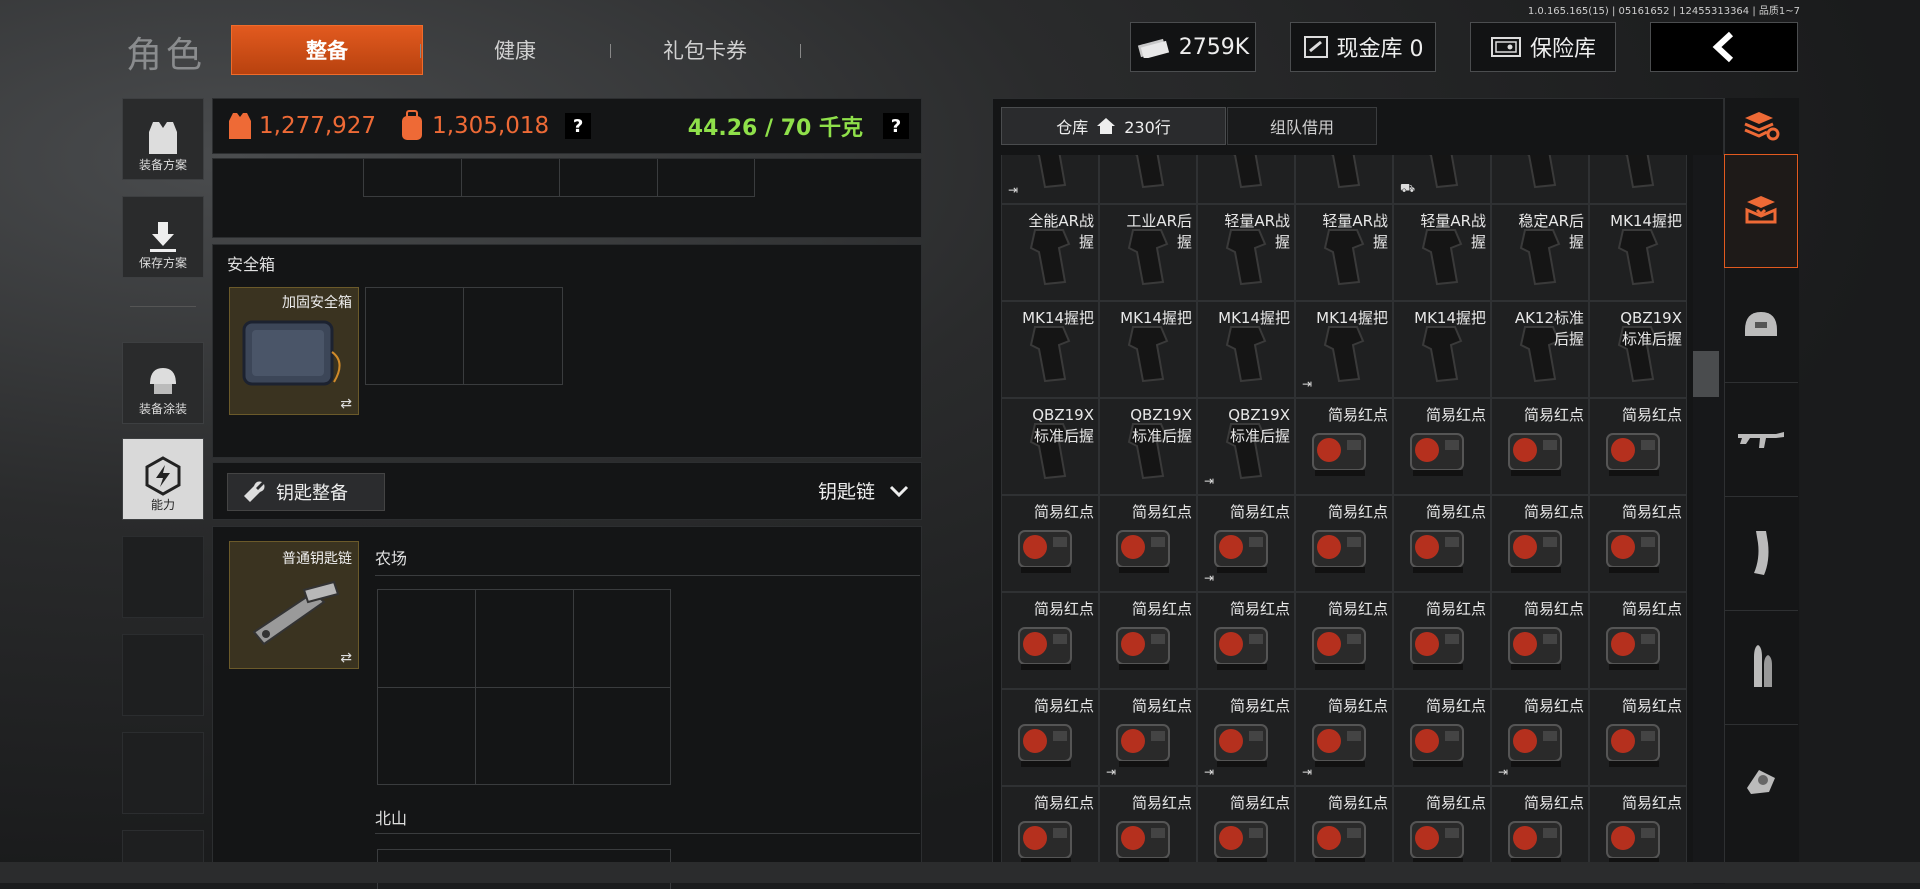 This screenshot has height=889, width=1920. I want to click on scrollbar-thumb, so click(1706, 374).